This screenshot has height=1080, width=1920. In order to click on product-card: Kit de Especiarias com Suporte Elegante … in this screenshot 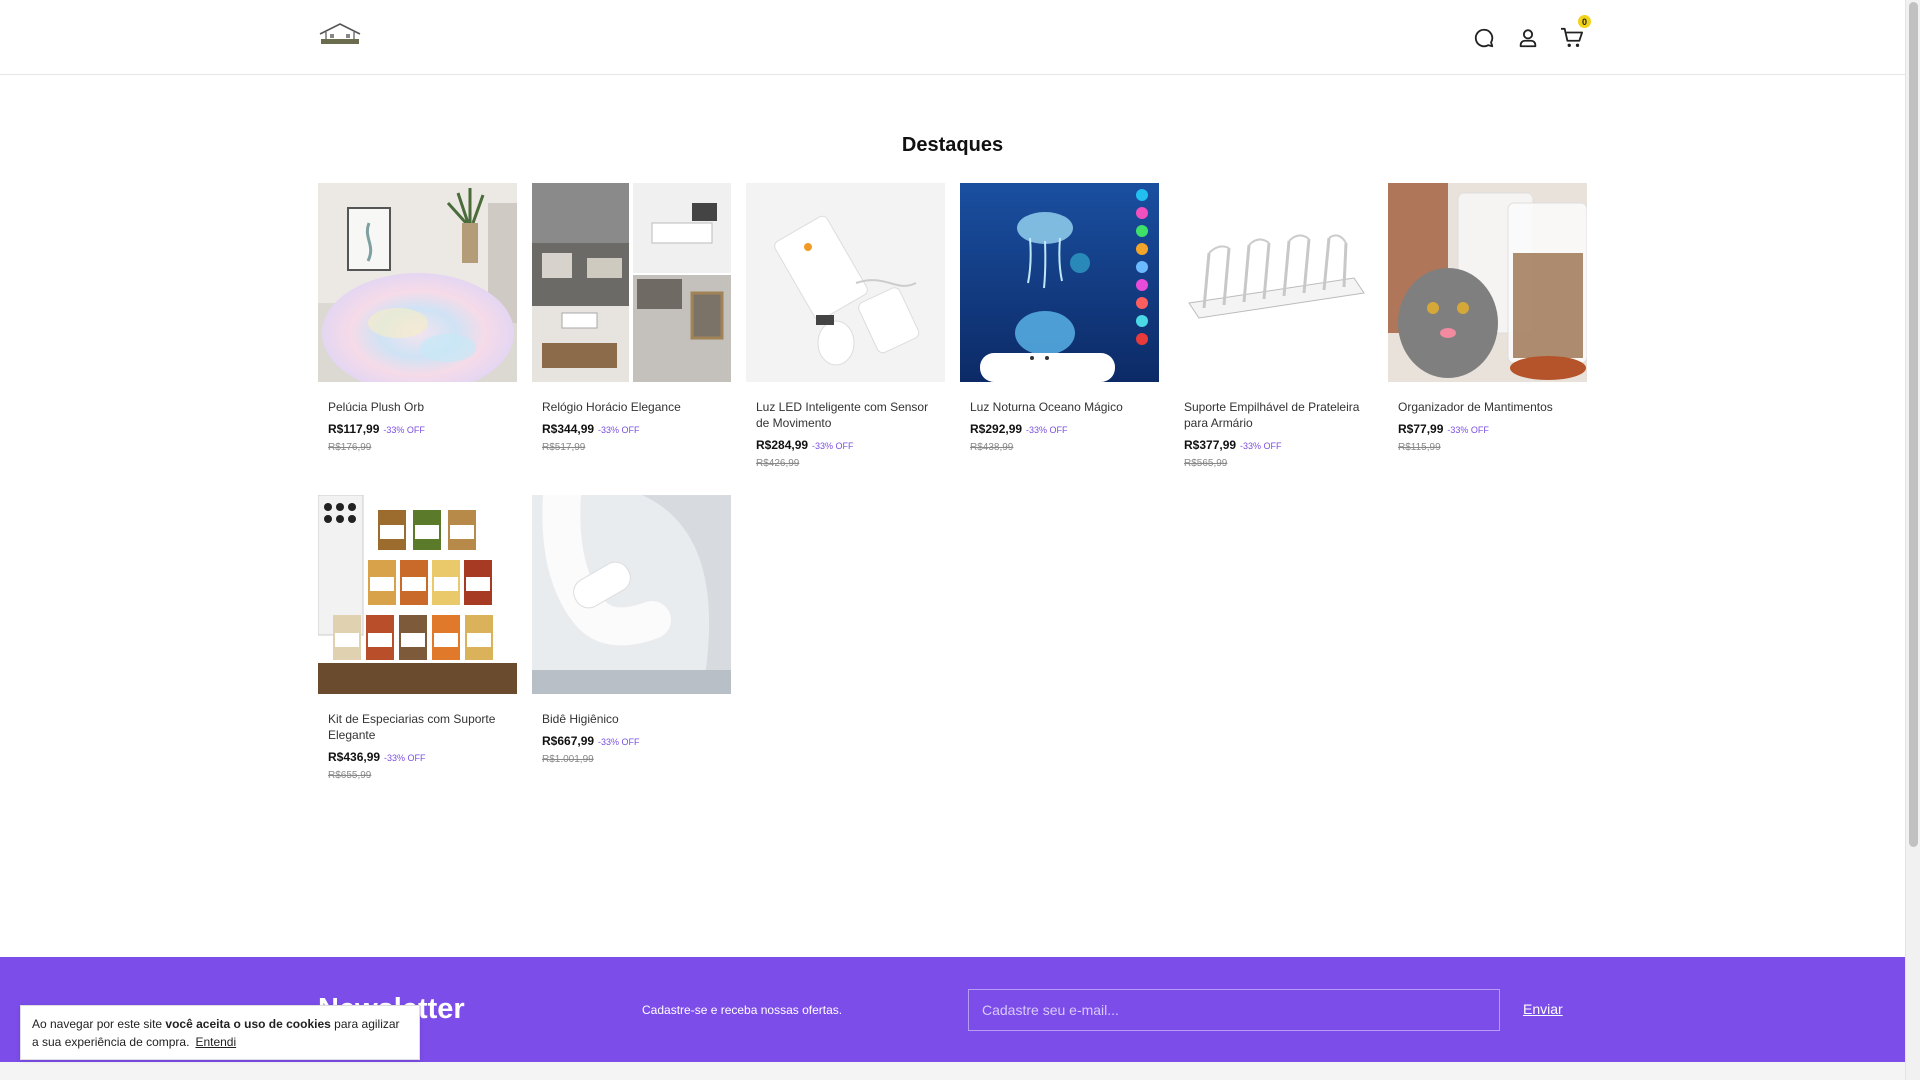, I will do `click(417, 640)`.